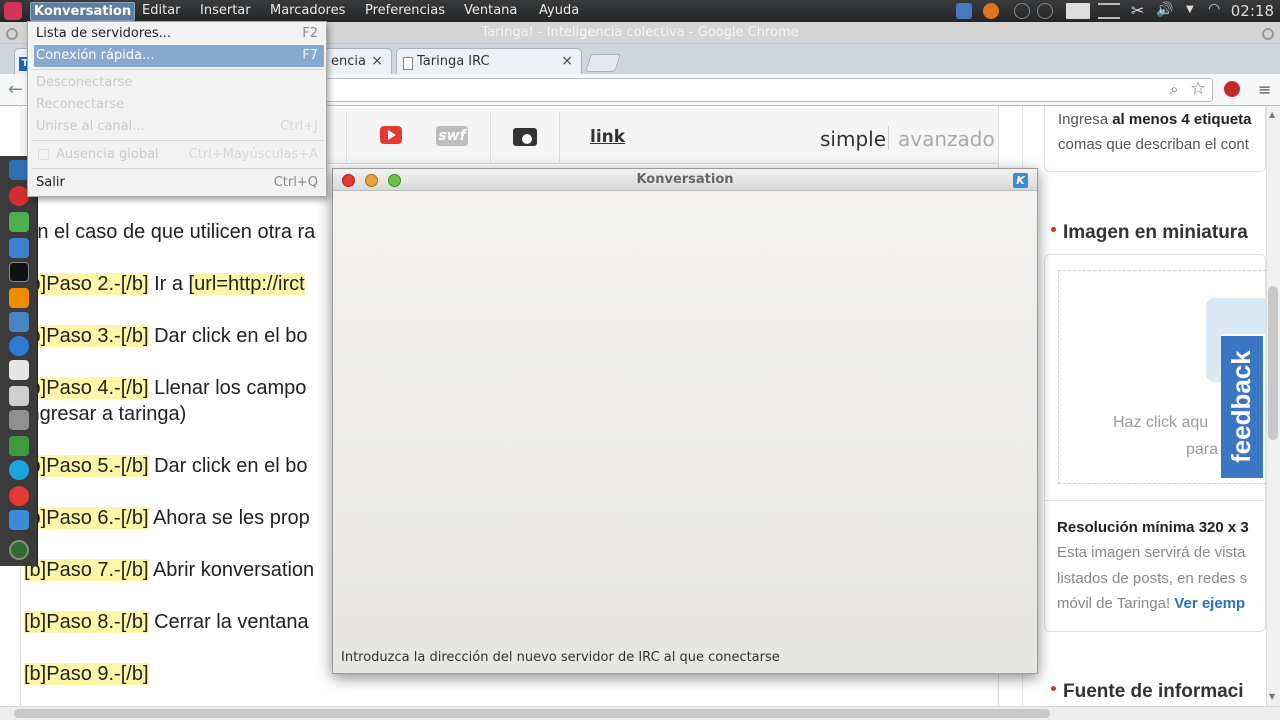  I want to click on menu-ayuda: Ayuda, so click(559, 10).